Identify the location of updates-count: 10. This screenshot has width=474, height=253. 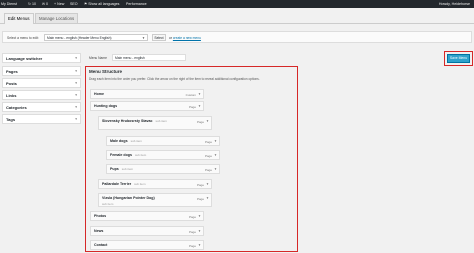
(34, 4).